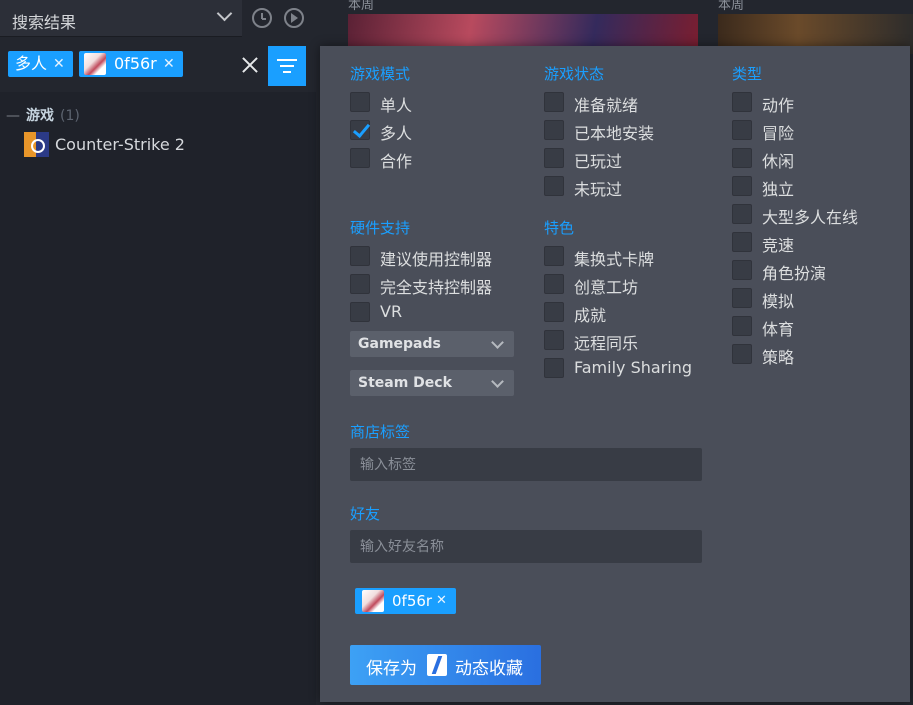  I want to click on filter-chip-label: 0f56r, so click(135, 63).